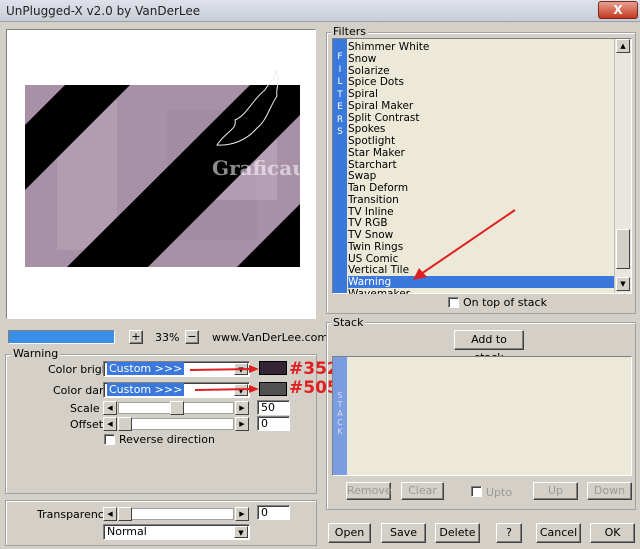 Image resolution: width=640 pixels, height=549 pixels. What do you see at coordinates (340, 107) in the screenshot?
I see `side-letter: E` at bounding box center [340, 107].